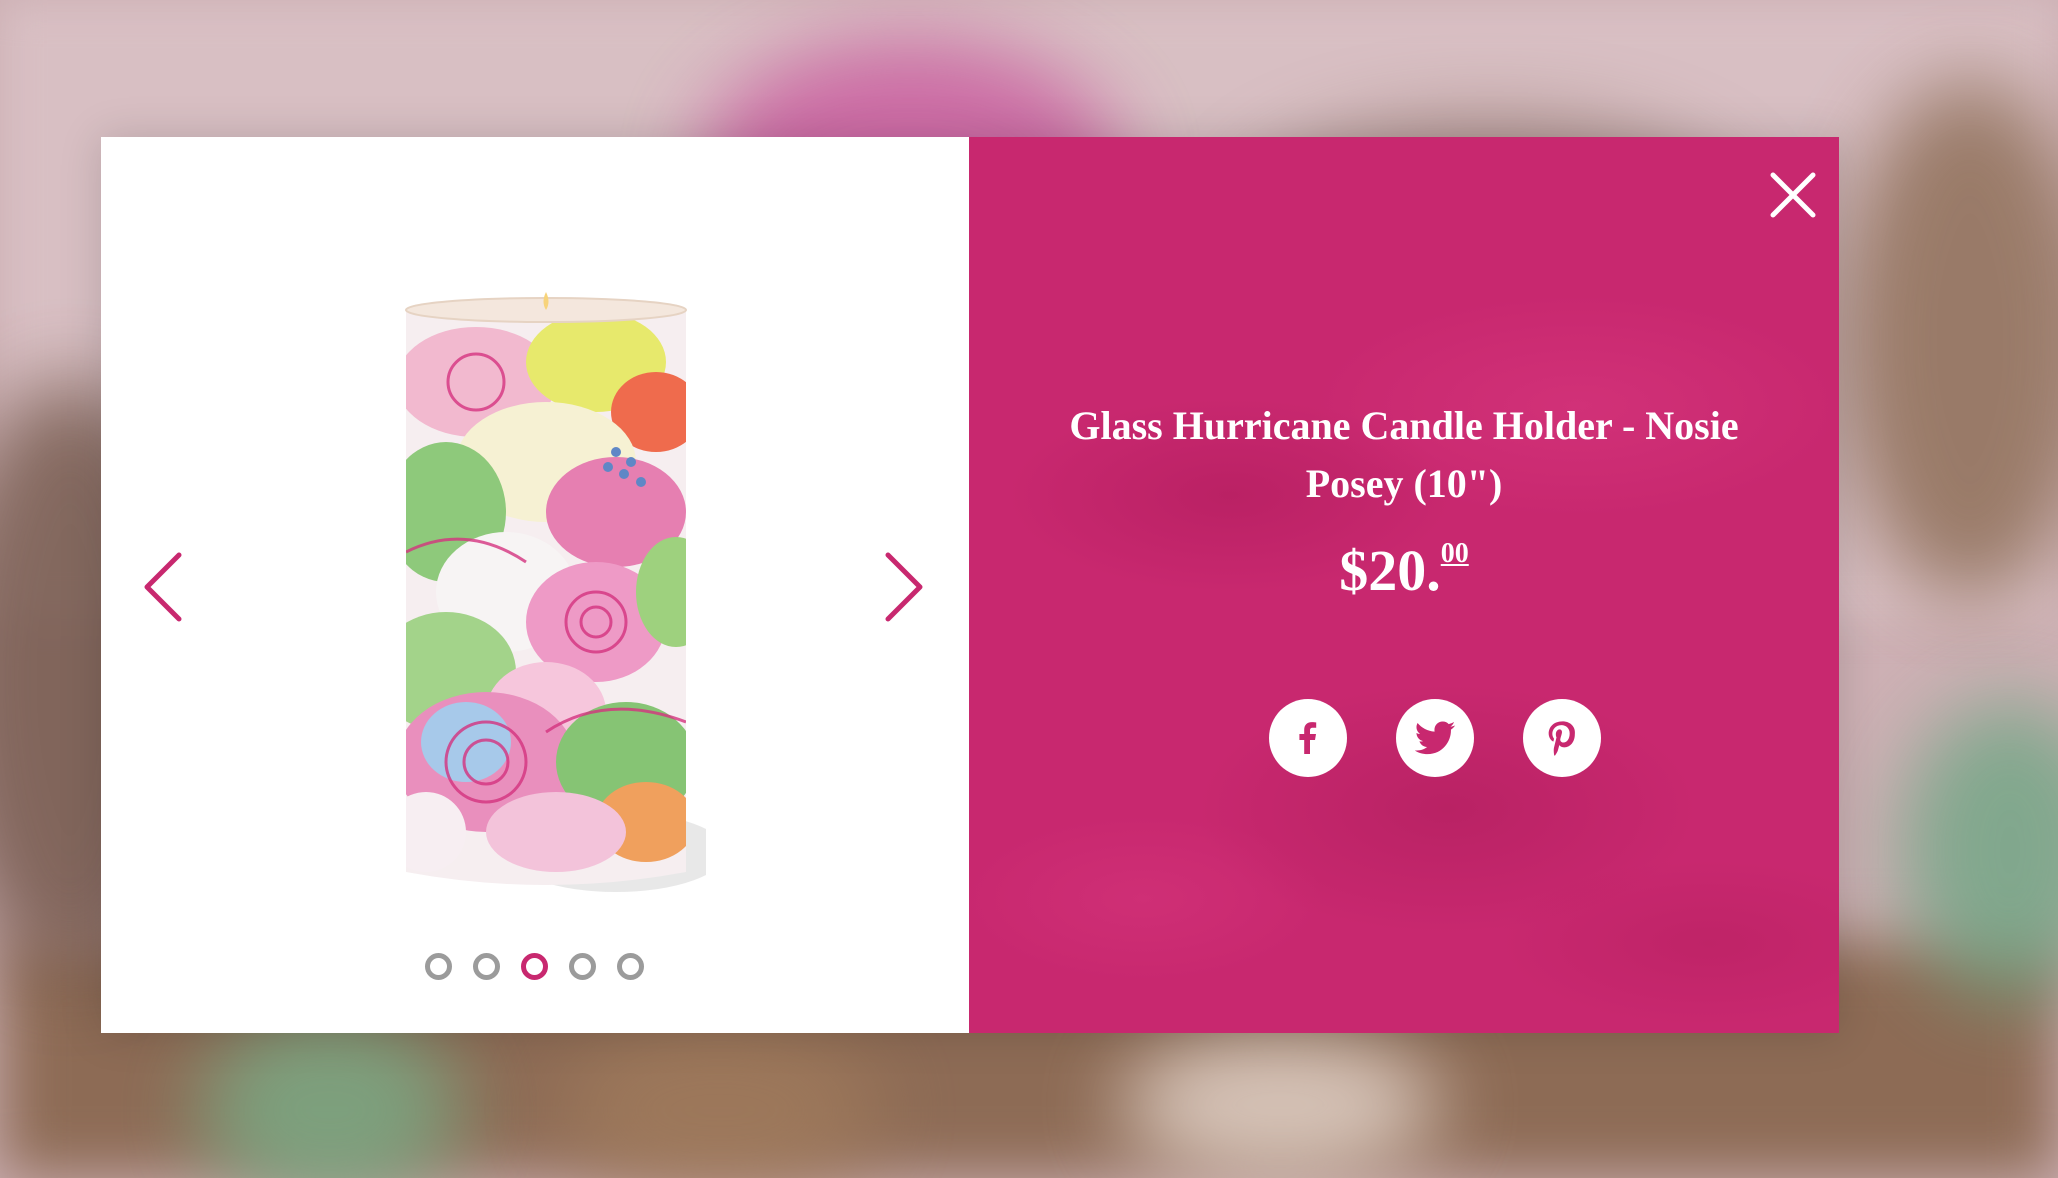  I want to click on price-cents: 00, so click(1454, 553).